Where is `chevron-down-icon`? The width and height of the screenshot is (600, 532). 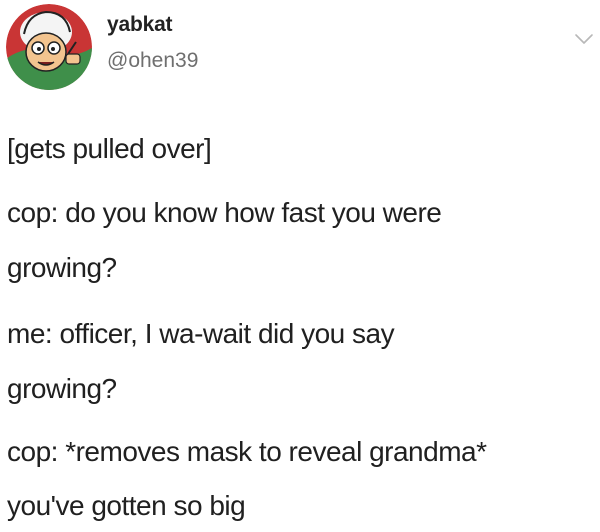 chevron-down-icon is located at coordinates (584, 39).